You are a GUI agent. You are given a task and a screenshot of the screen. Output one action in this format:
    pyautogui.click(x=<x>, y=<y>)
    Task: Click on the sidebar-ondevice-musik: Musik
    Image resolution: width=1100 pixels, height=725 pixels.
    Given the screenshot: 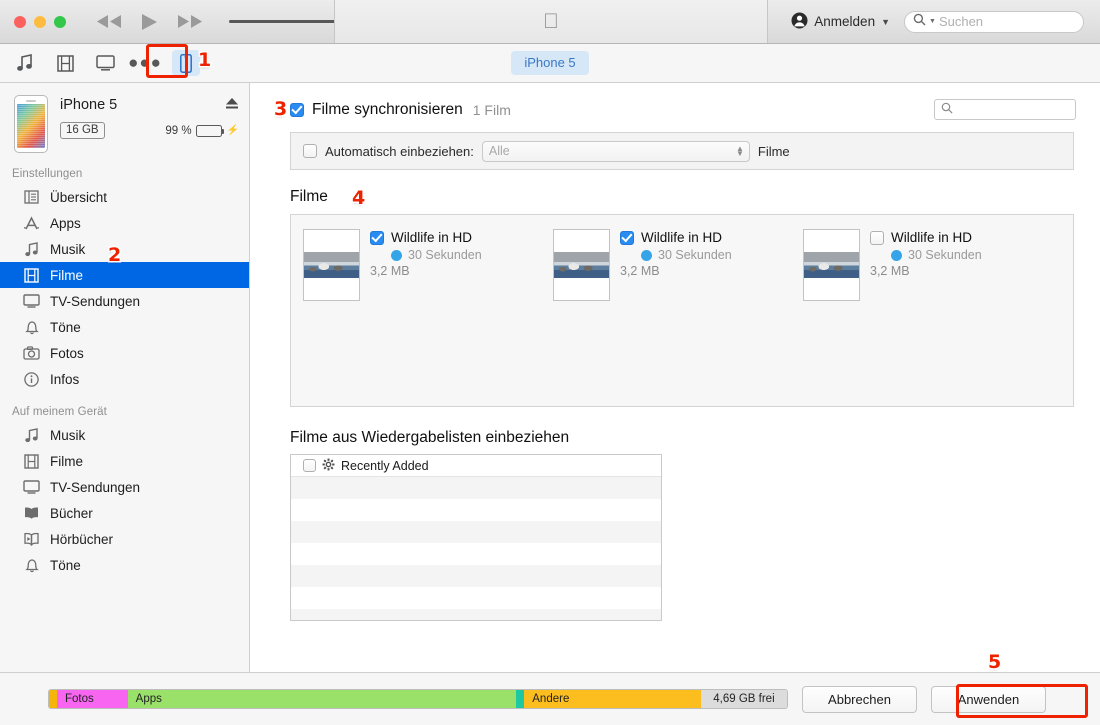 What is the action you would take?
    pyautogui.click(x=124, y=435)
    